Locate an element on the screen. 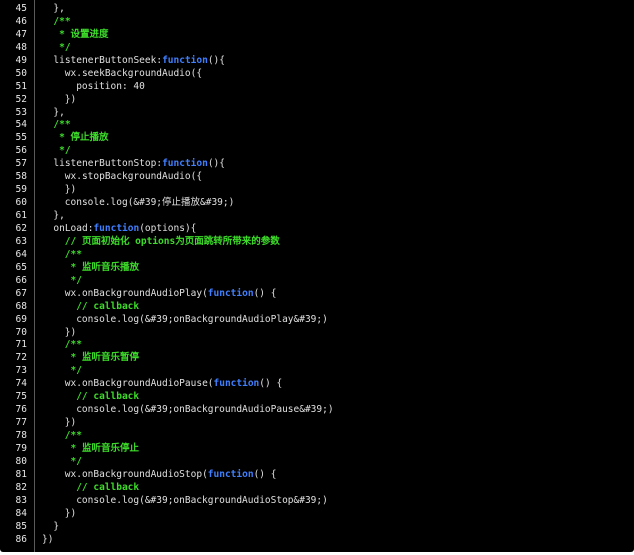 The width and height of the screenshot is (634, 555). code-line: console.log(&#39;停止播放&#39;) is located at coordinates (150, 202).